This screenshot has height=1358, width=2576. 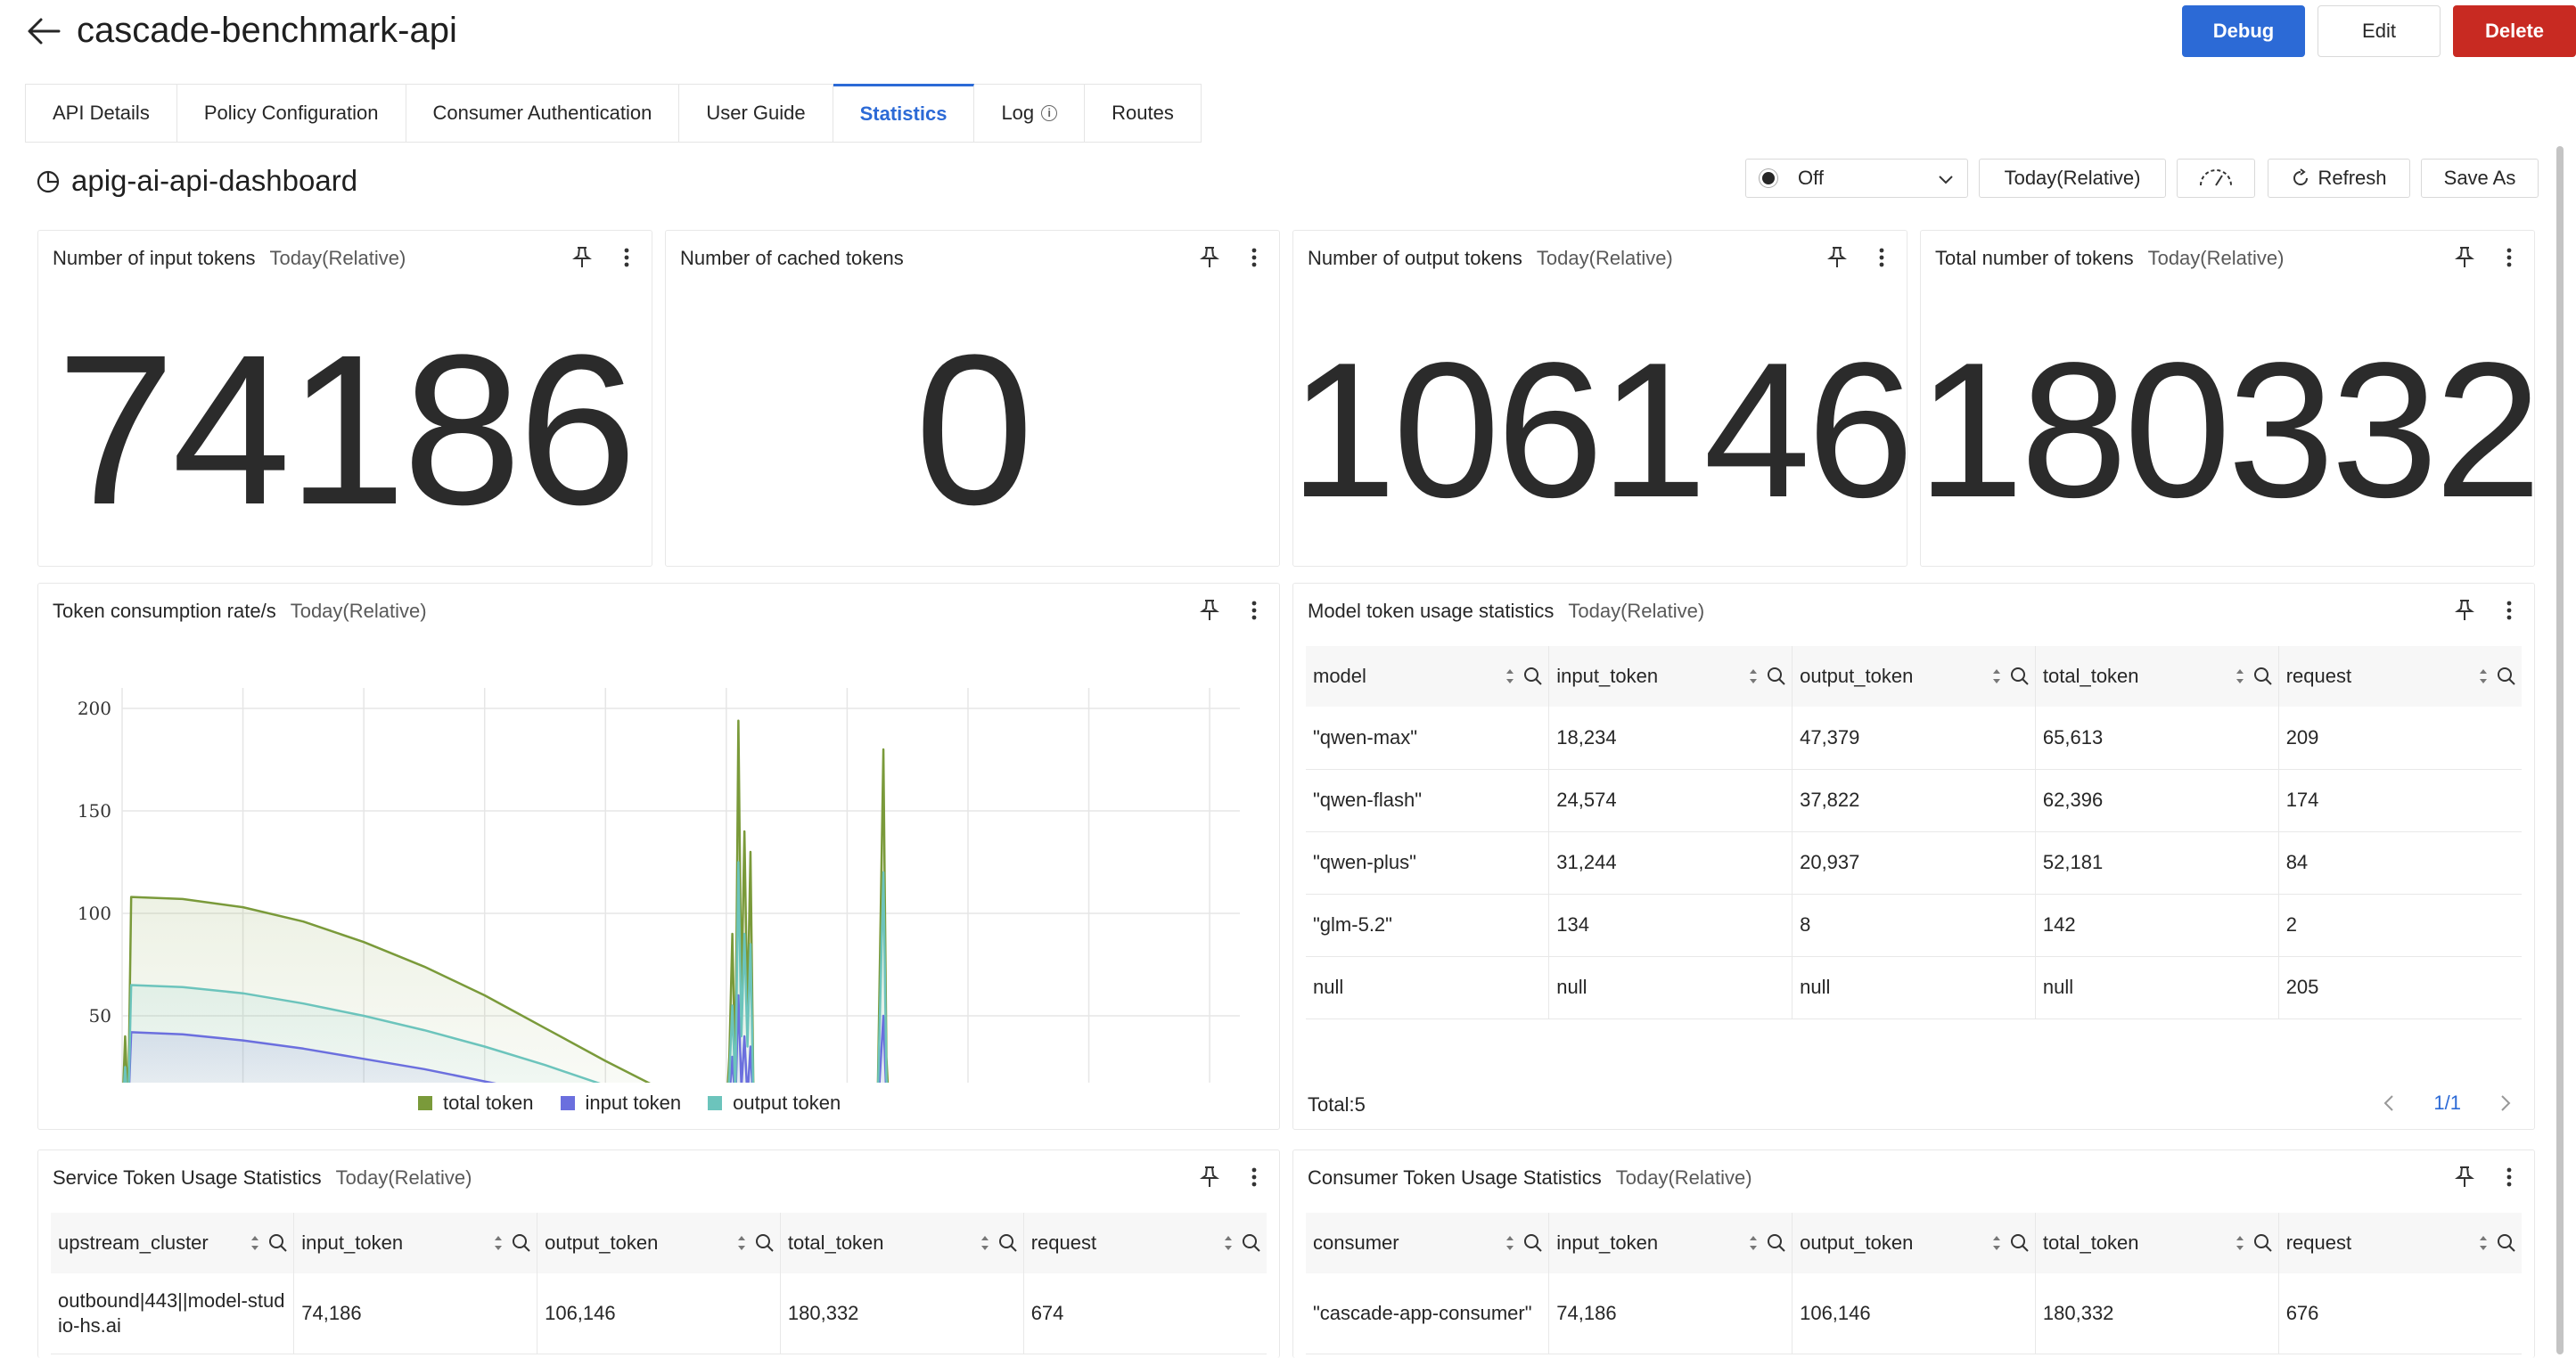 What do you see at coordinates (774, 1103) in the screenshot?
I see `legend-item: output token` at bounding box center [774, 1103].